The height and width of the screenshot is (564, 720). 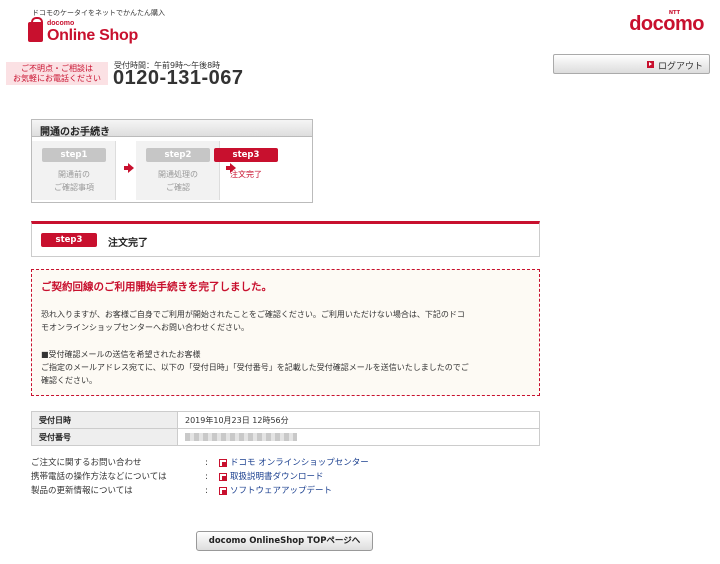 What do you see at coordinates (74, 187) in the screenshot?
I see `step-1-line-2: ご確認事項` at bounding box center [74, 187].